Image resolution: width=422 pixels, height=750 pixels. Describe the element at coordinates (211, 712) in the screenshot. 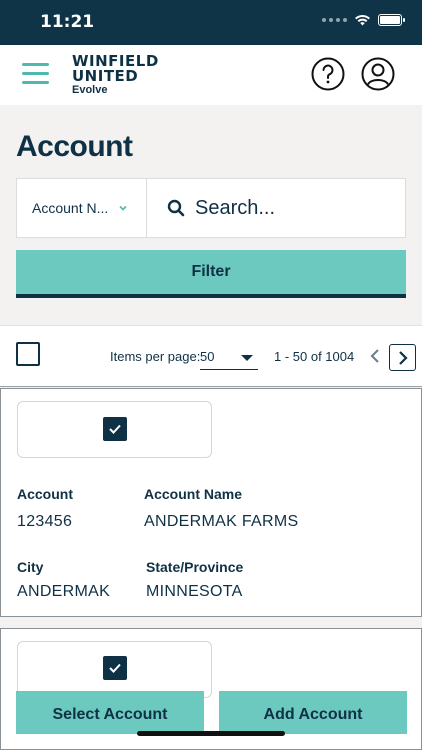

I see `bottom-actions: Select Account Add Account` at that location.